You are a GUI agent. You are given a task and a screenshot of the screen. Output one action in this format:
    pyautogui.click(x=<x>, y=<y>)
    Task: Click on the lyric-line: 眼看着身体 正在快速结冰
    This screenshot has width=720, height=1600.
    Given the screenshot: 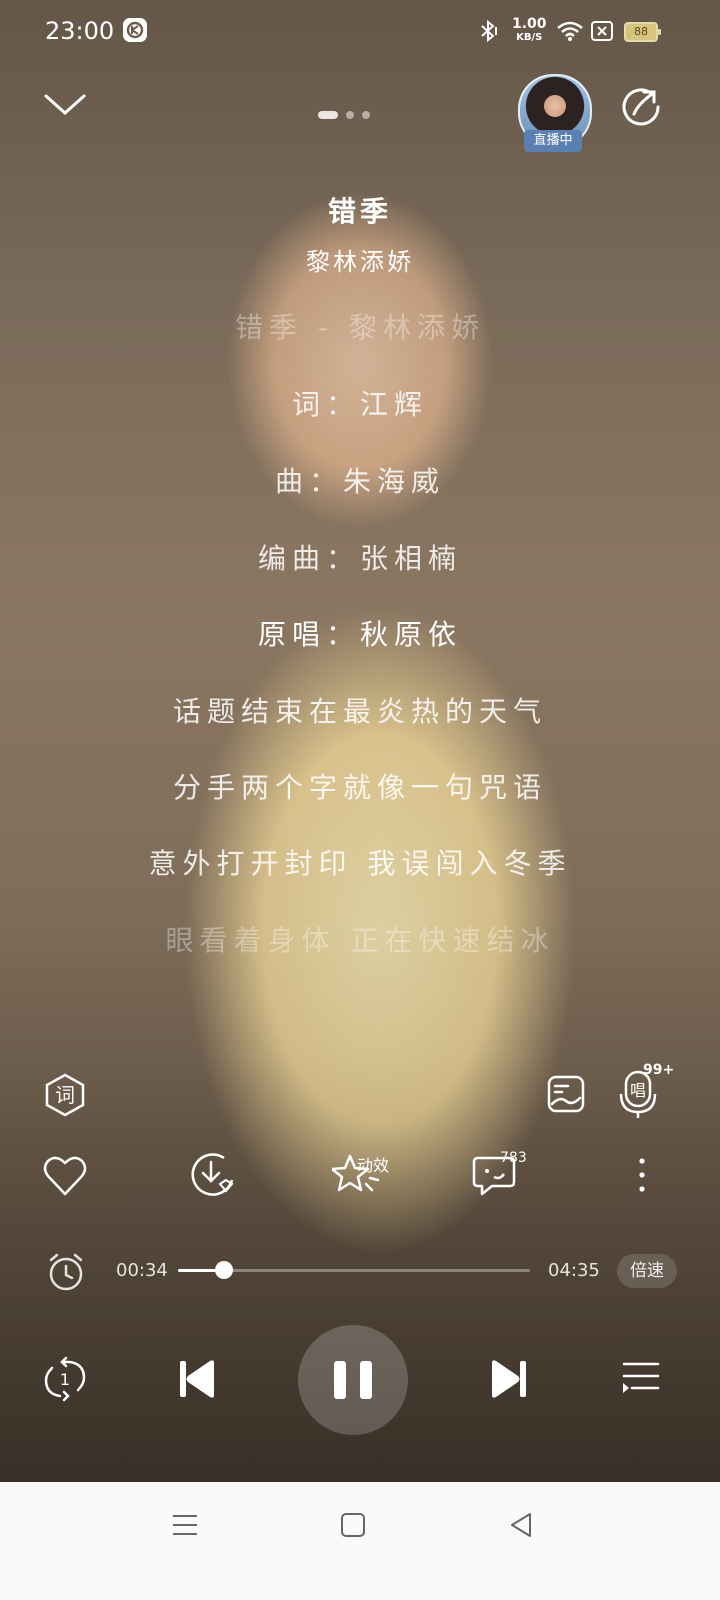 What is the action you would take?
    pyautogui.click(x=360, y=939)
    